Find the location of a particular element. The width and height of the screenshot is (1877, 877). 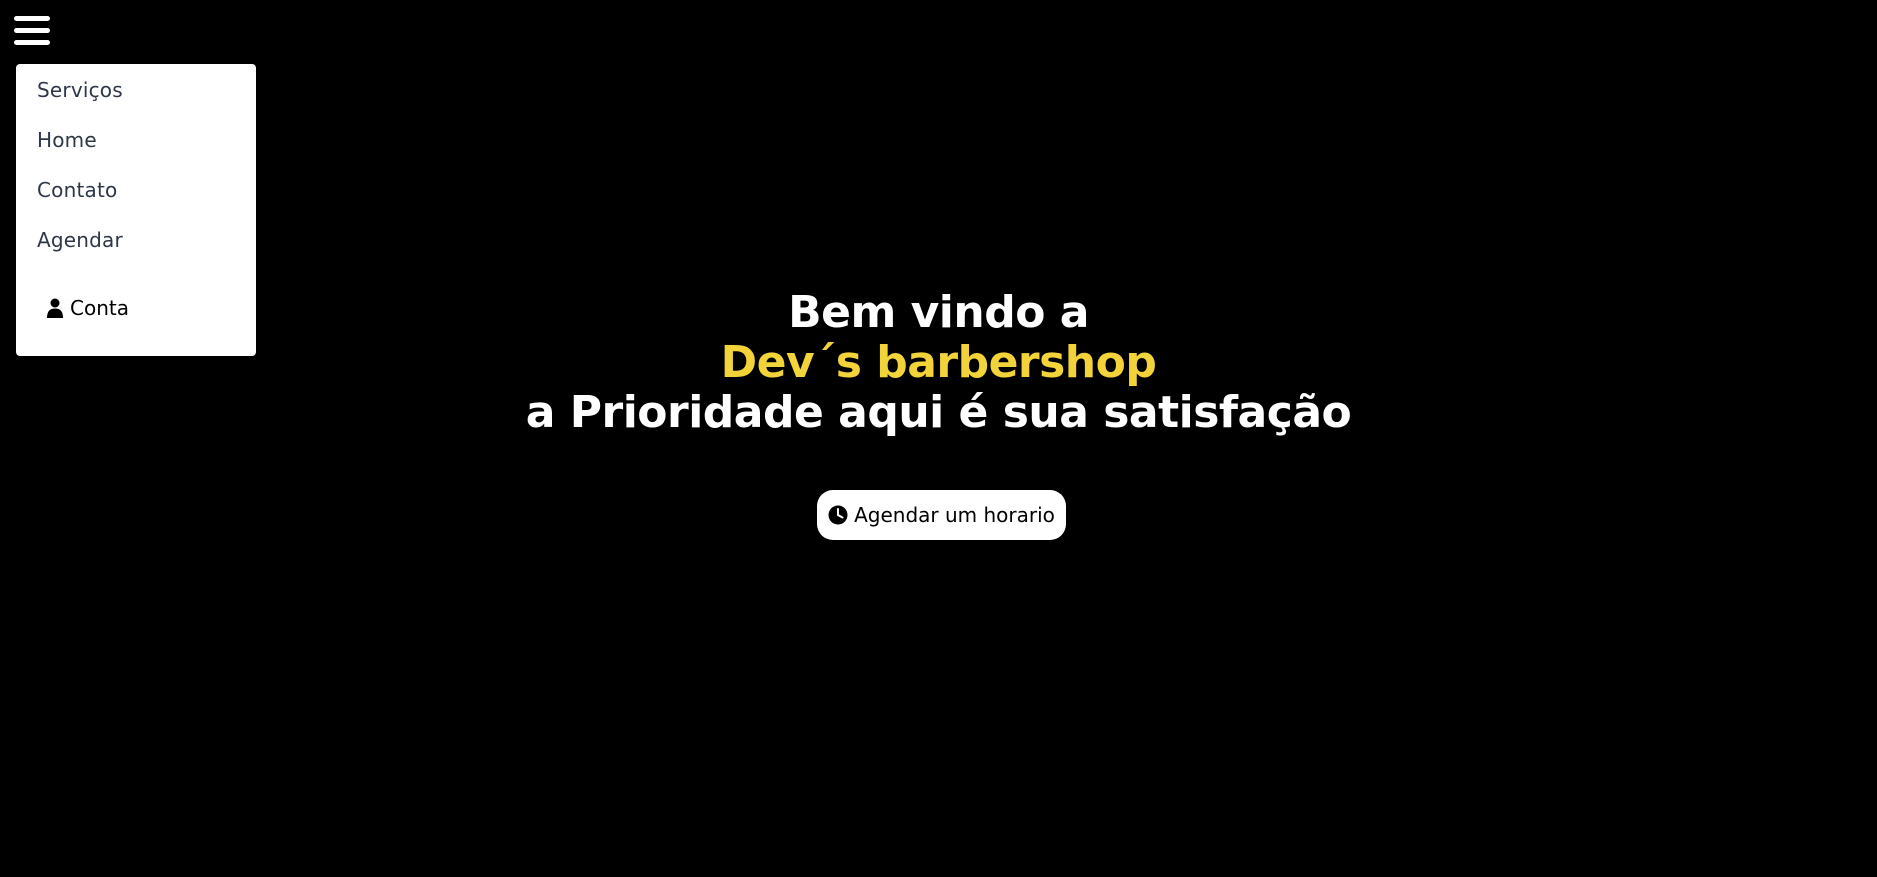

schedule-appointment-button: Agendar um horario is located at coordinates (941, 515).